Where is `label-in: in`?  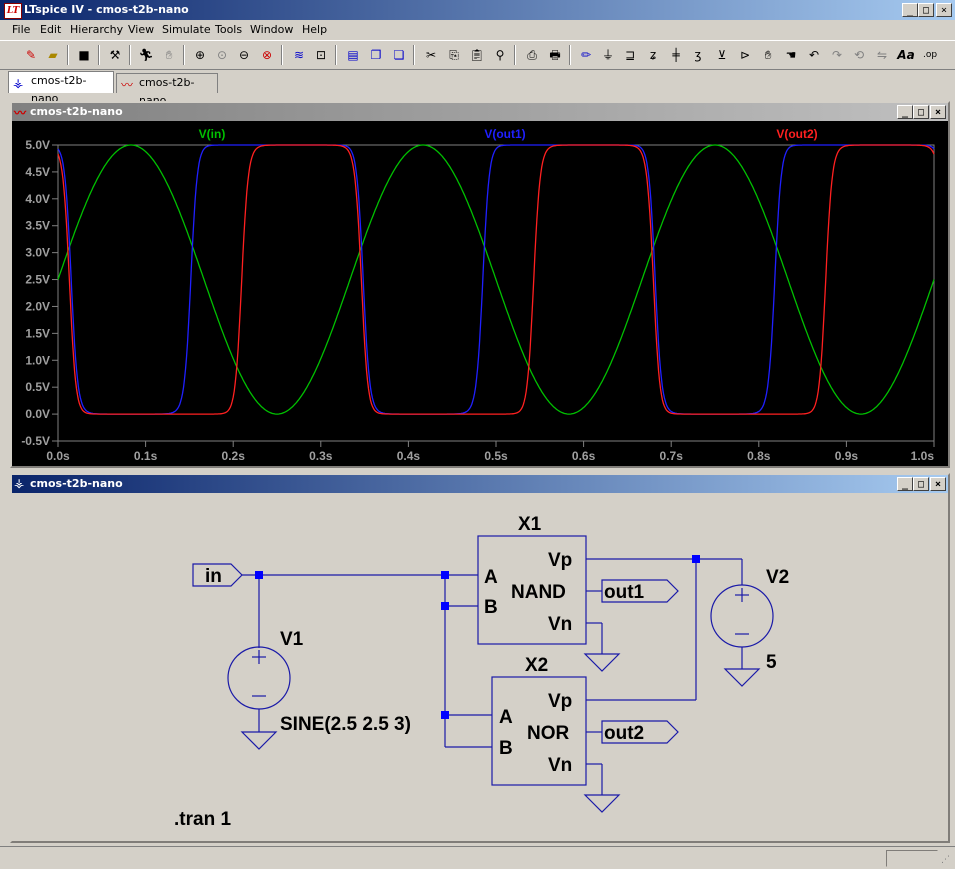
label-in: in is located at coordinates (213, 576).